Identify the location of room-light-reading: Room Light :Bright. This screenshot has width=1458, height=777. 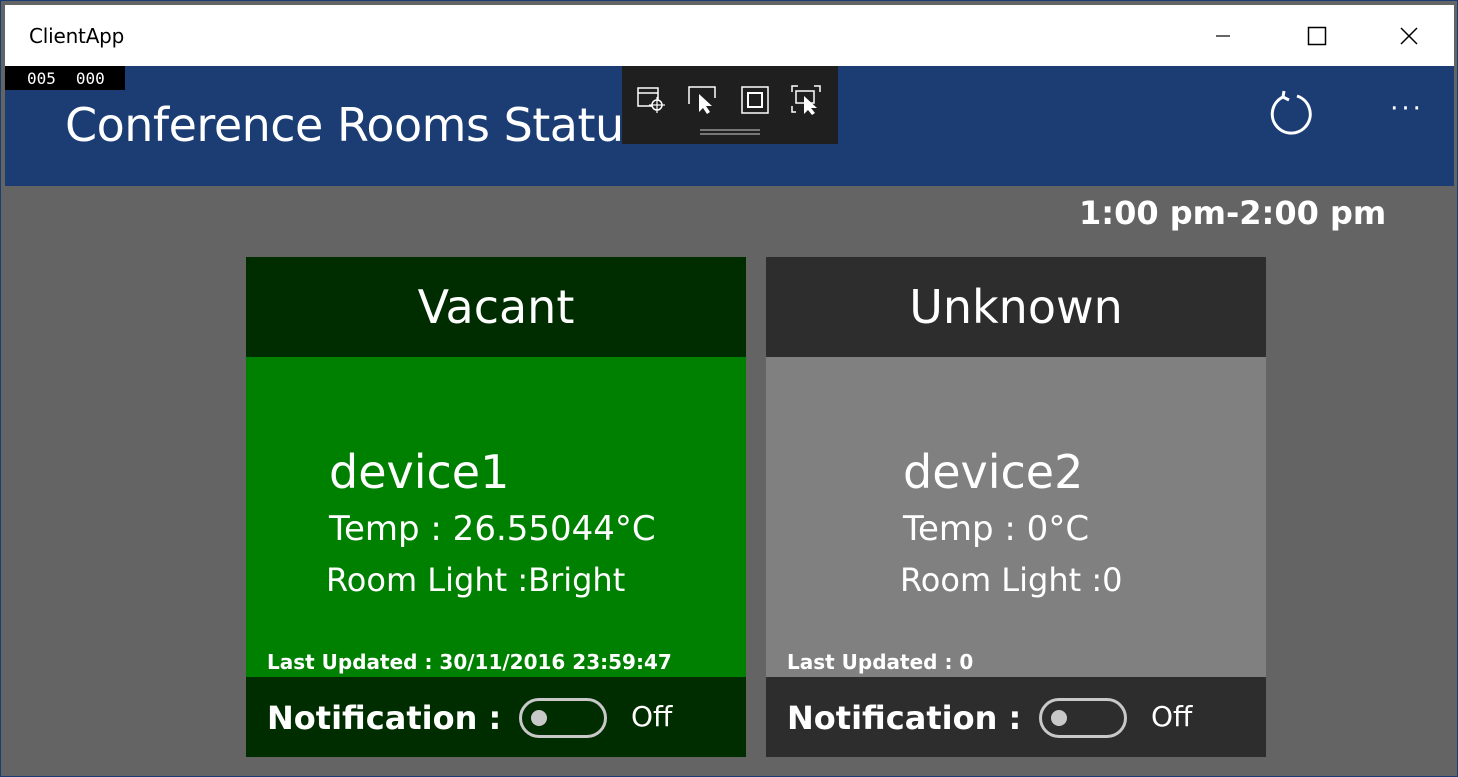
(476, 580).